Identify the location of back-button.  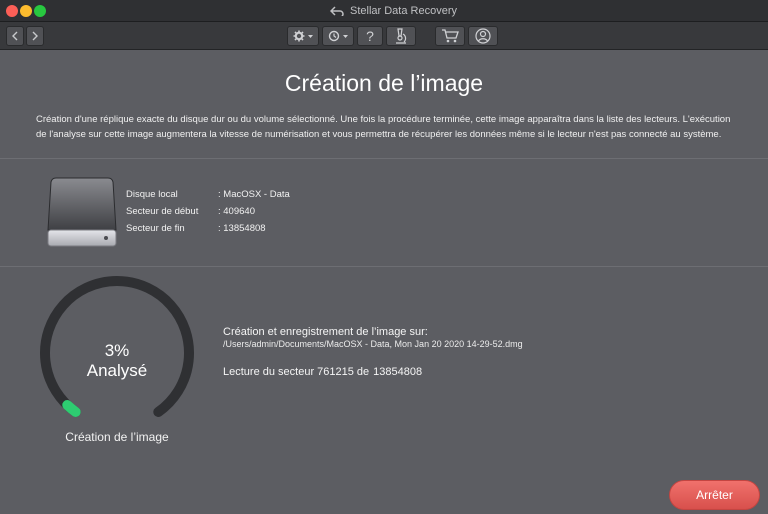
(15, 36).